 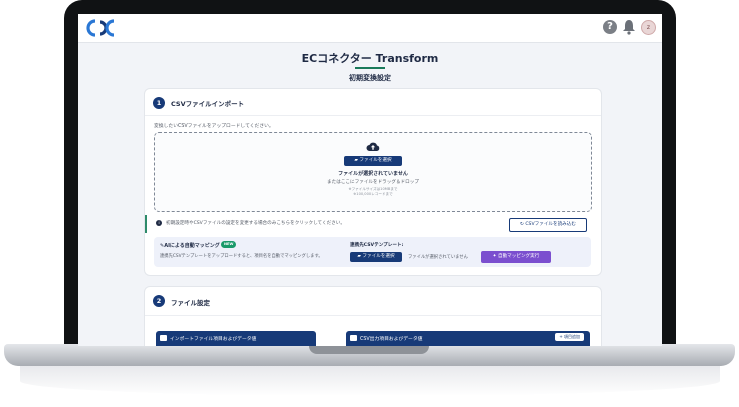 I want to click on cloud-upload-icon, so click(x=373, y=146).